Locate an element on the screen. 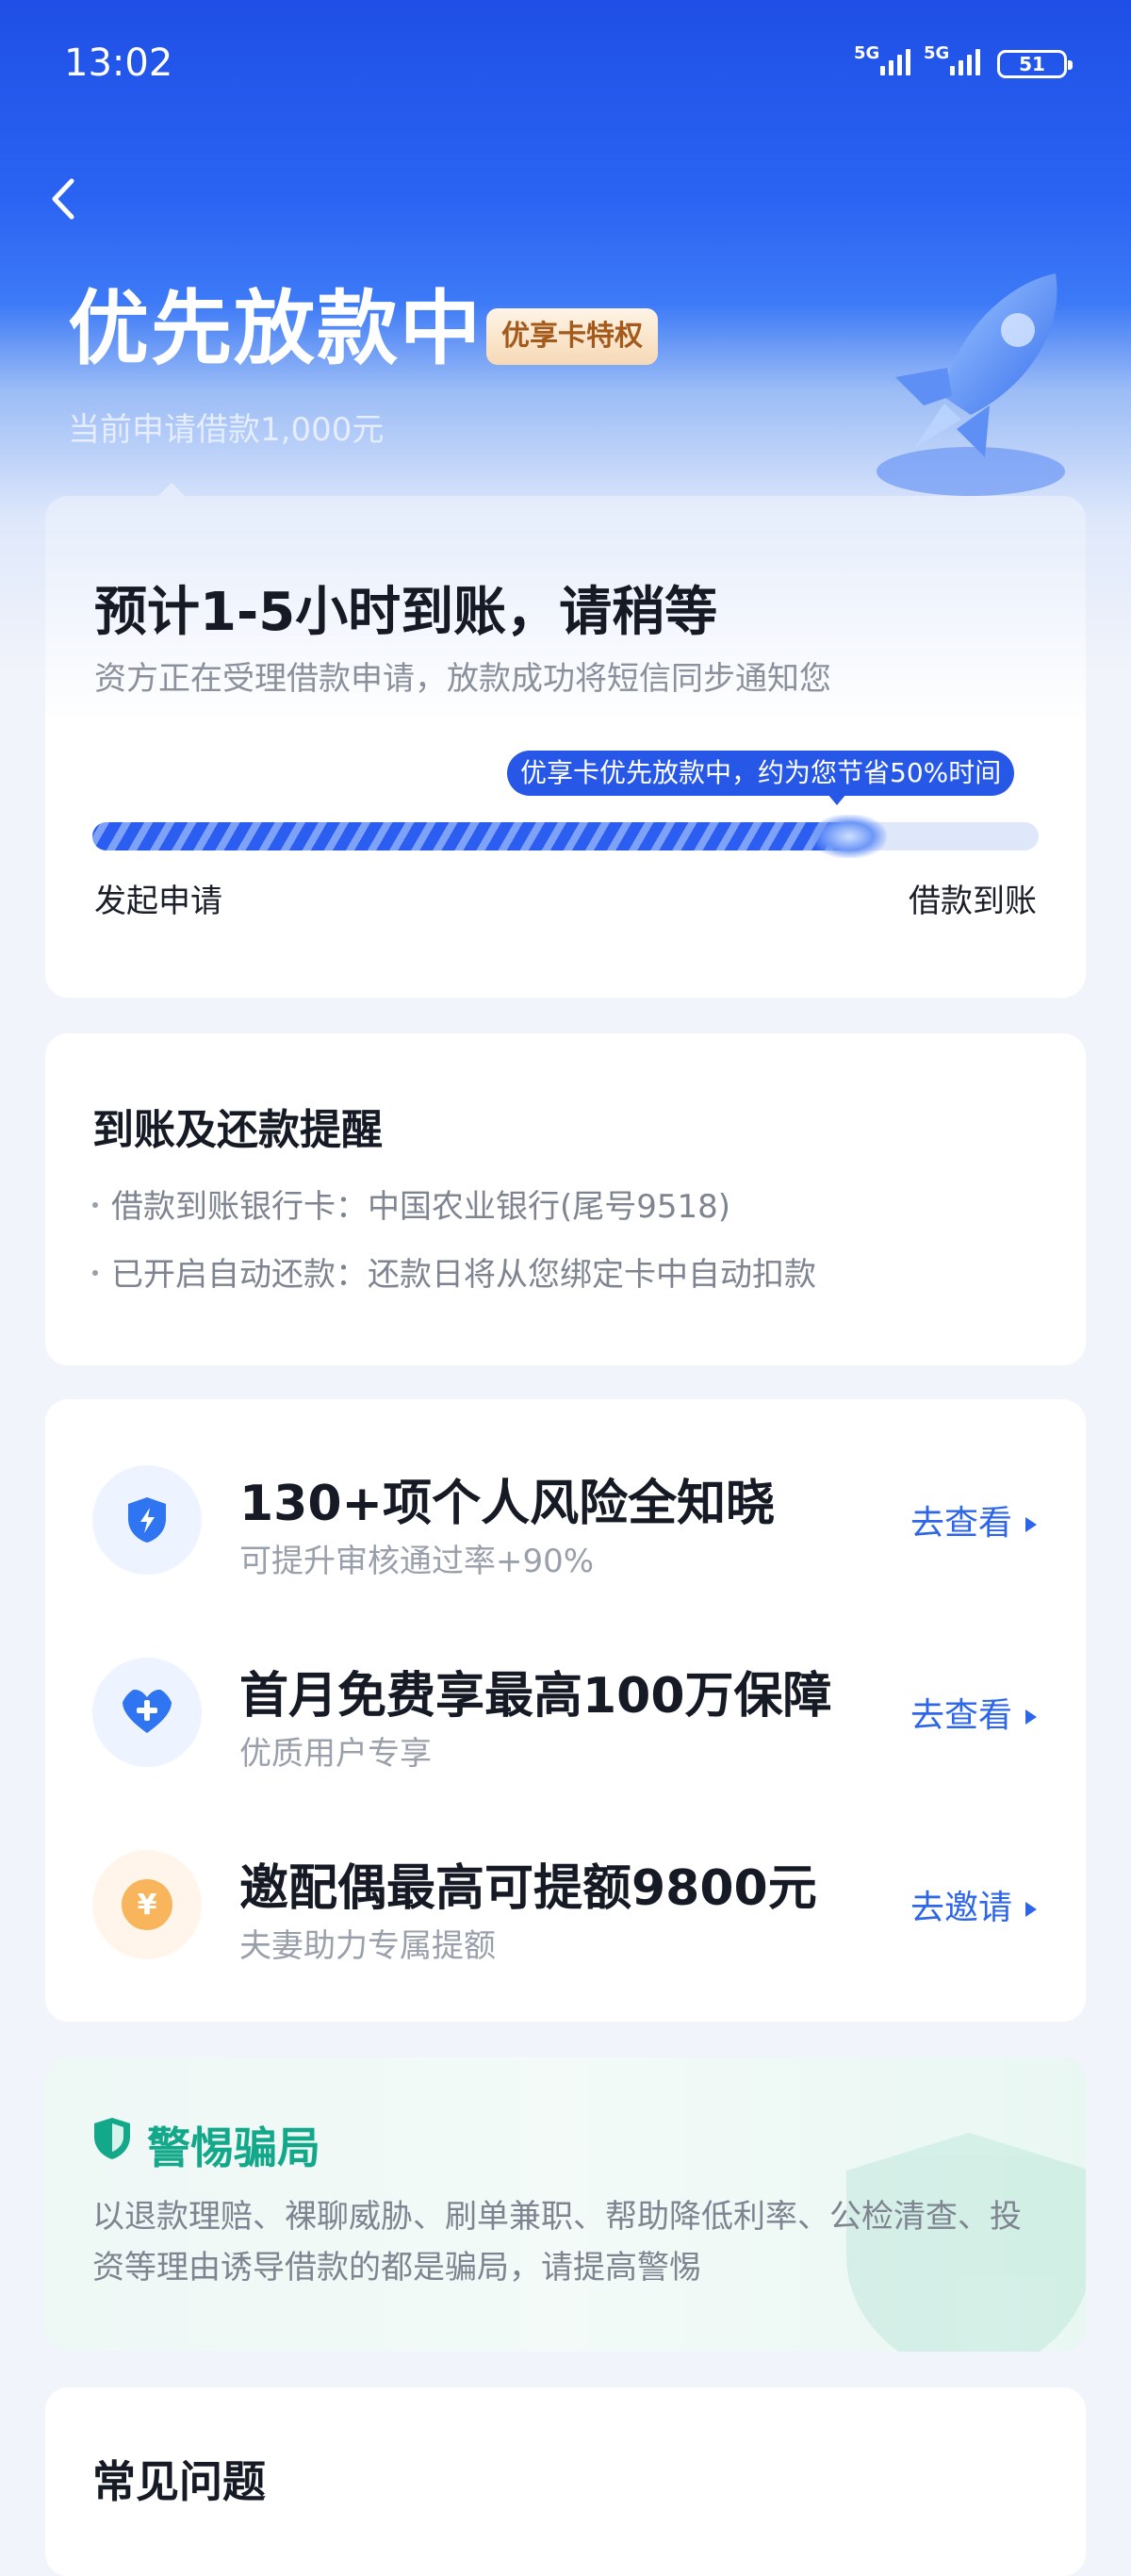 This screenshot has height=2576, width=1131. heart-plus-icon is located at coordinates (148, 1711).